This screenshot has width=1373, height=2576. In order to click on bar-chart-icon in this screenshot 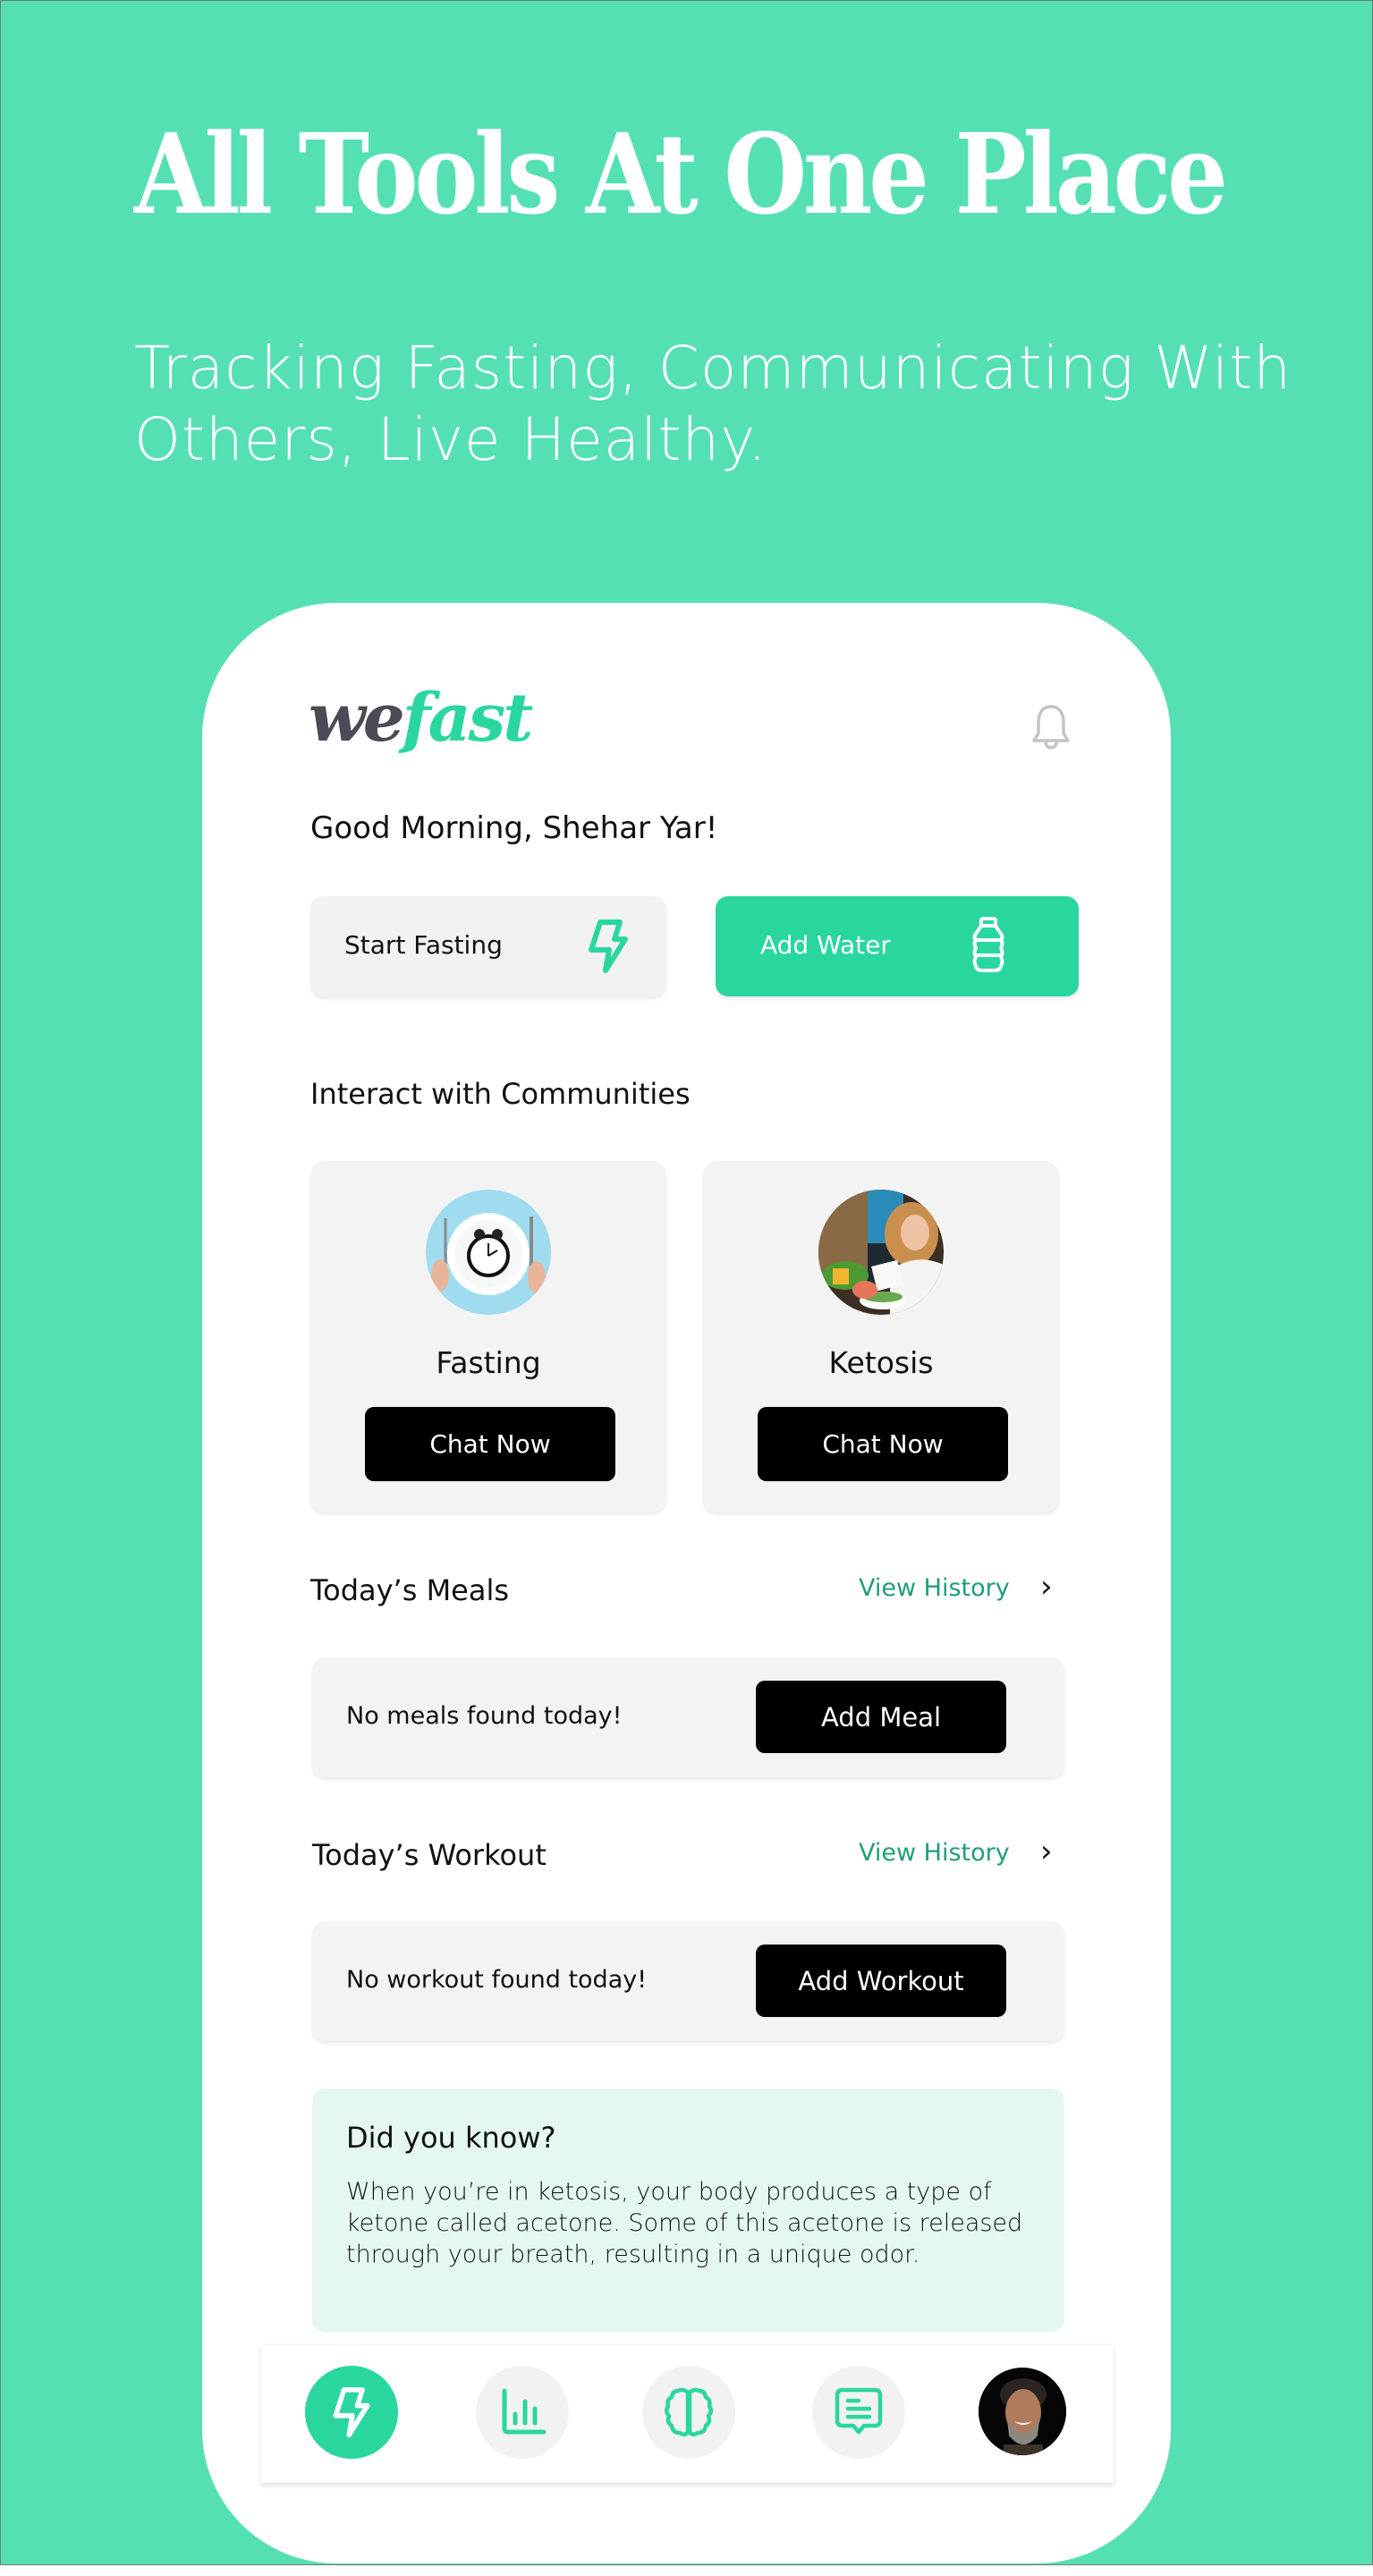, I will do `click(524, 2411)`.